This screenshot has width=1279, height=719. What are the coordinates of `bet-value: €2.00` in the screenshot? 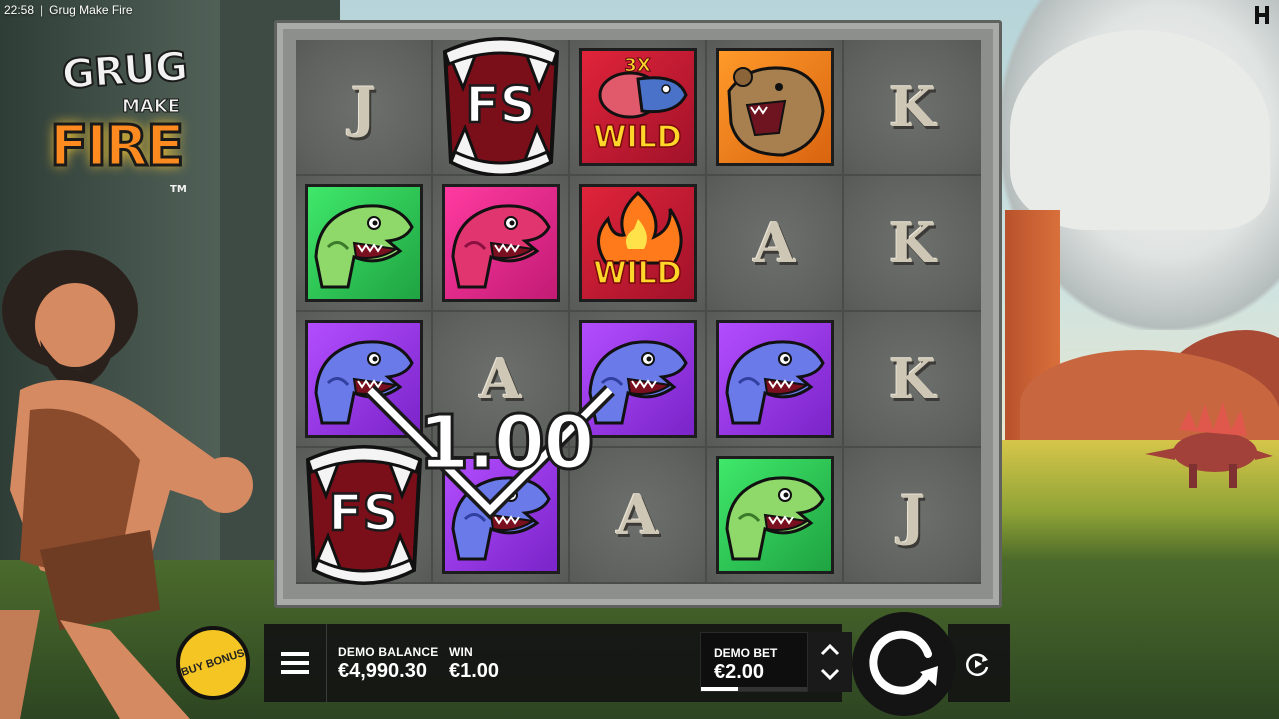 It's located at (739, 672).